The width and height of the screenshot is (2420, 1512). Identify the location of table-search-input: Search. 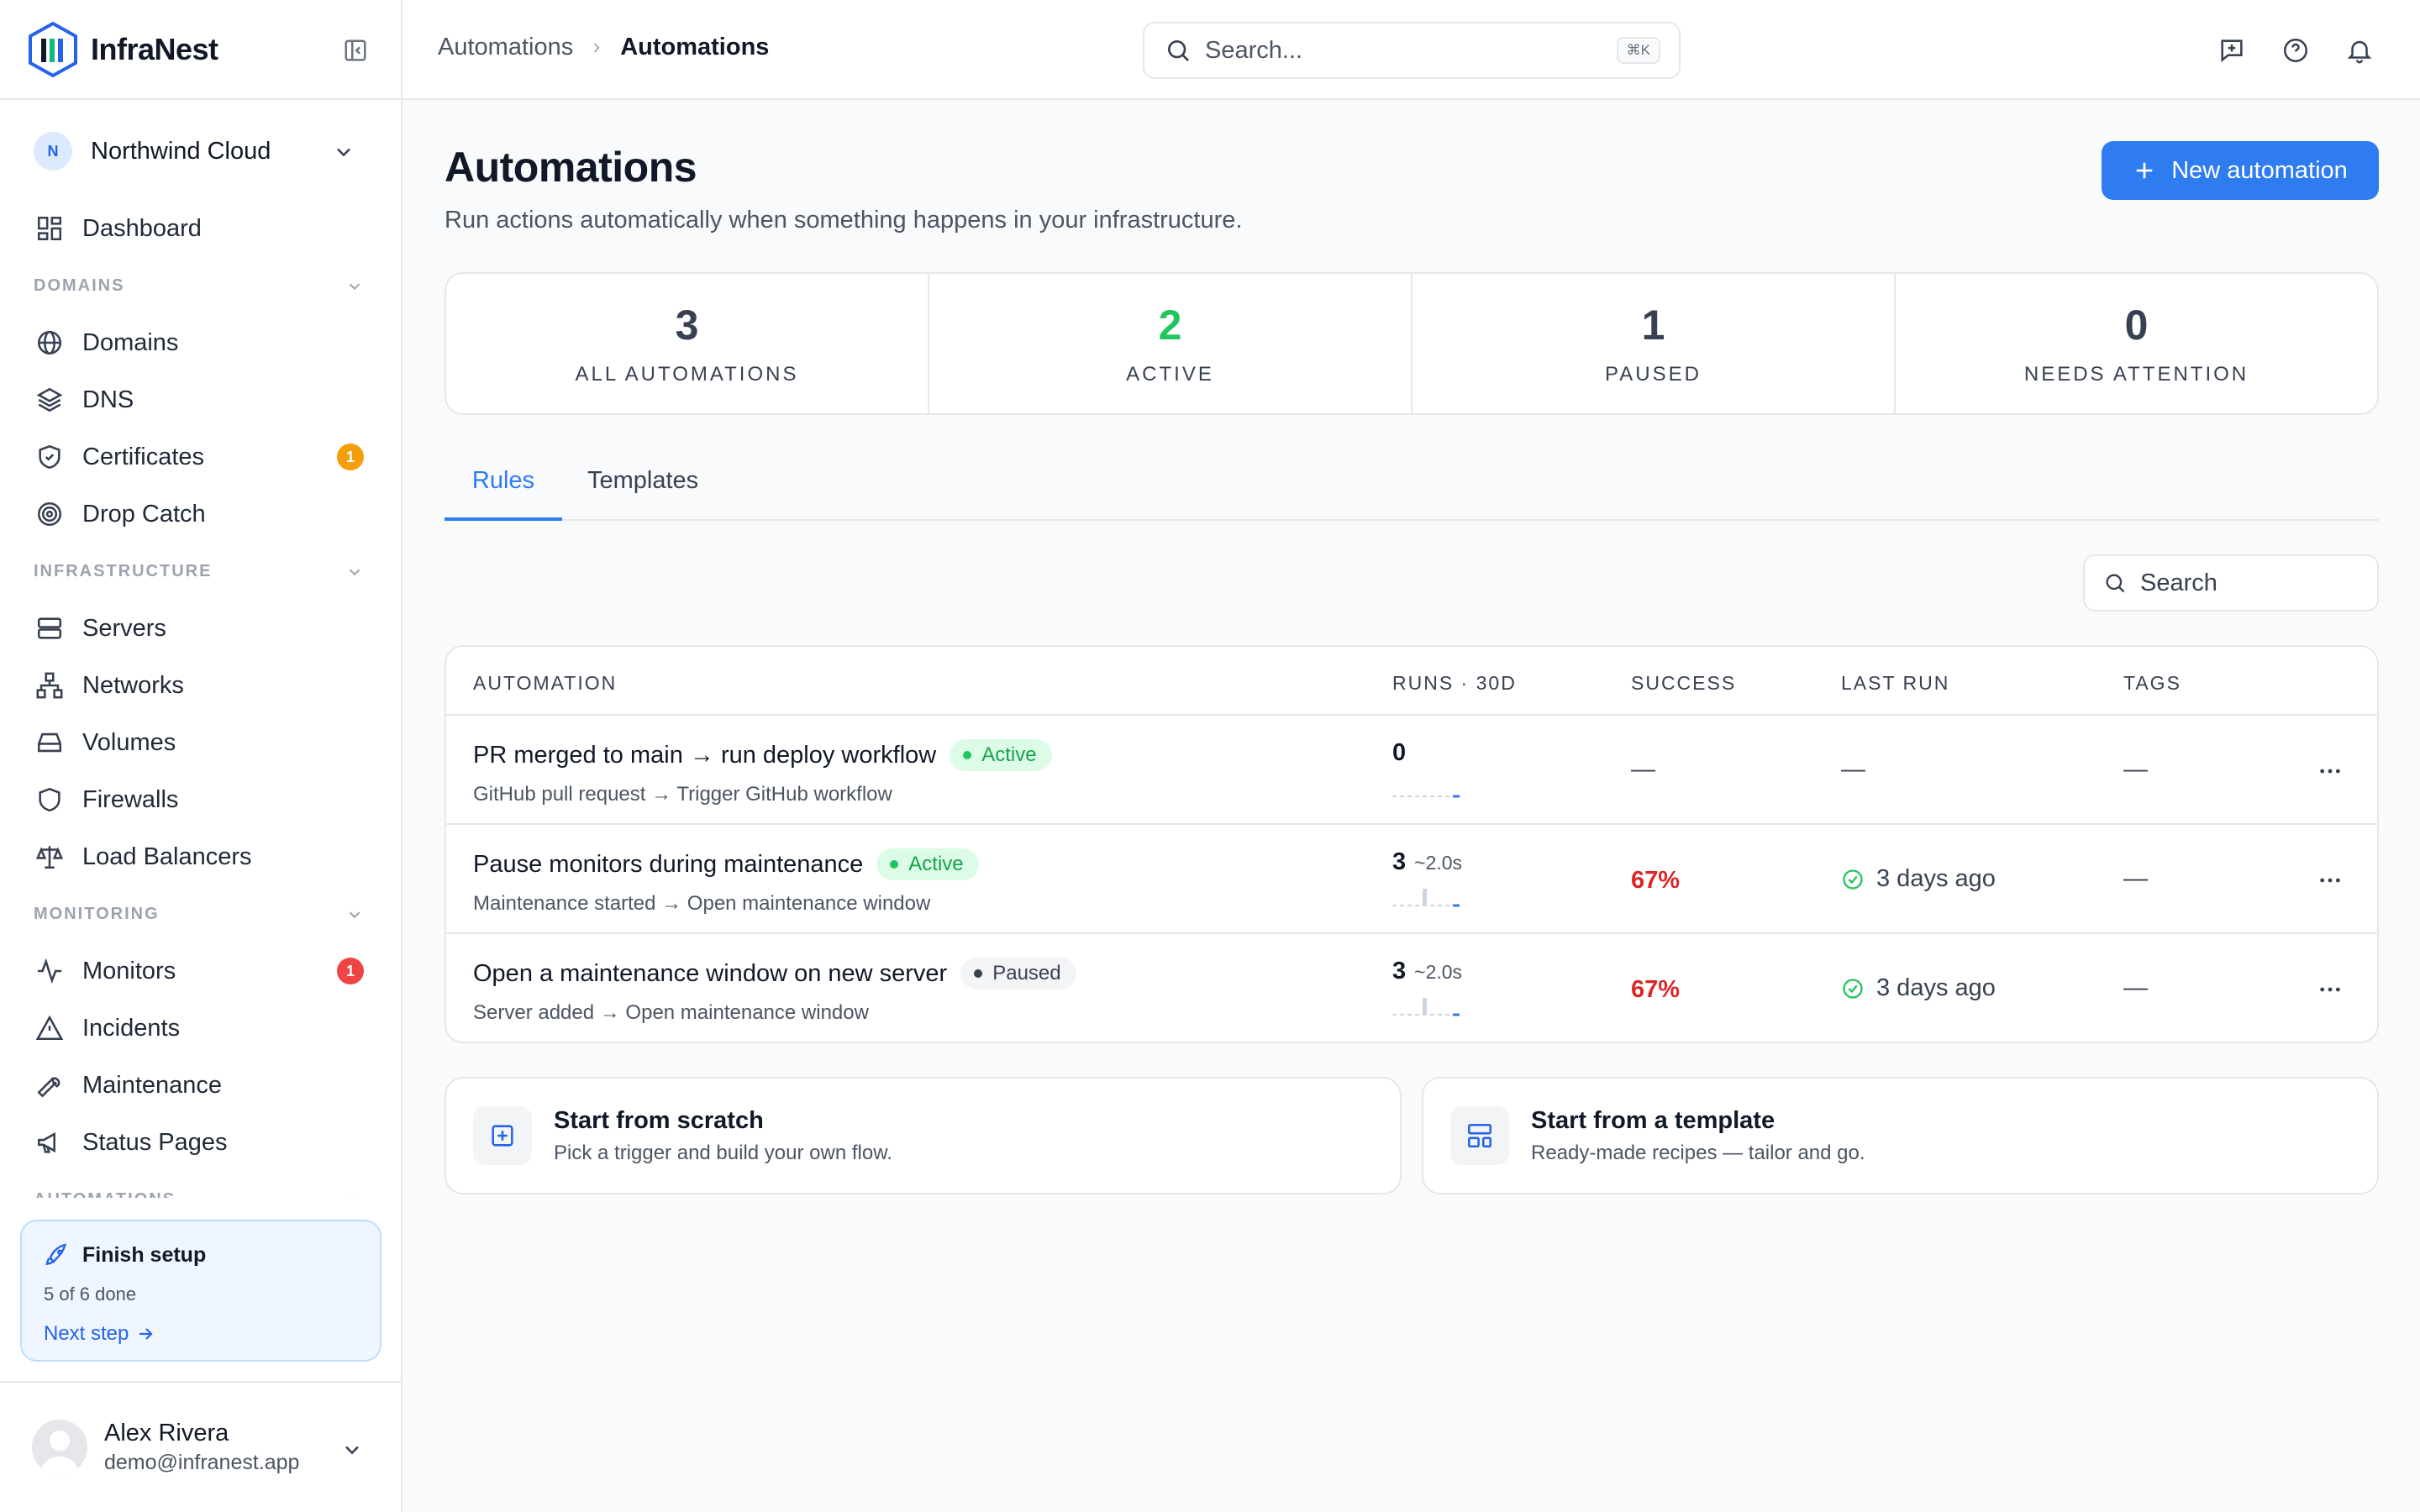
(2231, 583).